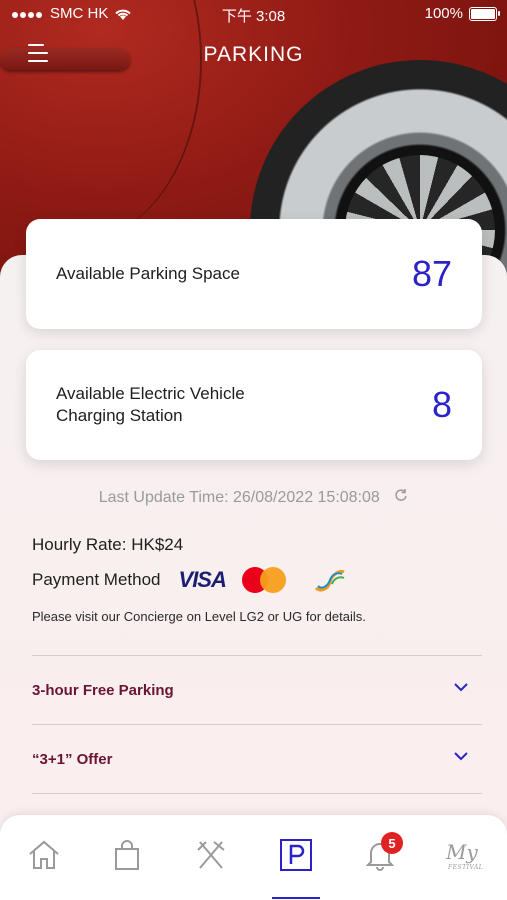 This screenshot has height=900, width=507. Describe the element at coordinates (148, 273) in the screenshot. I see `parking-label: Available Parking Space` at that location.